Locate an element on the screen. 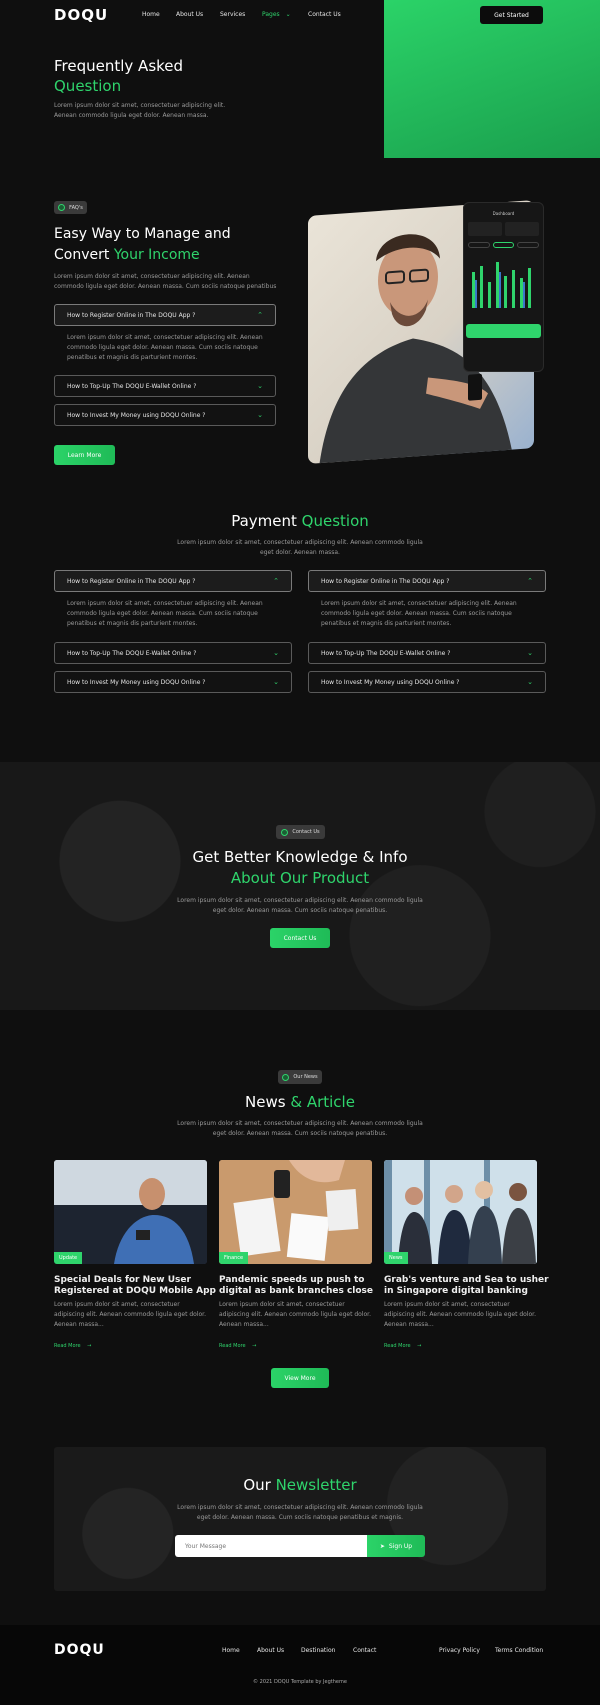  faq-question-2: How to Top-Up The DOQU E-Wallet Online ? is located at coordinates (132, 386).